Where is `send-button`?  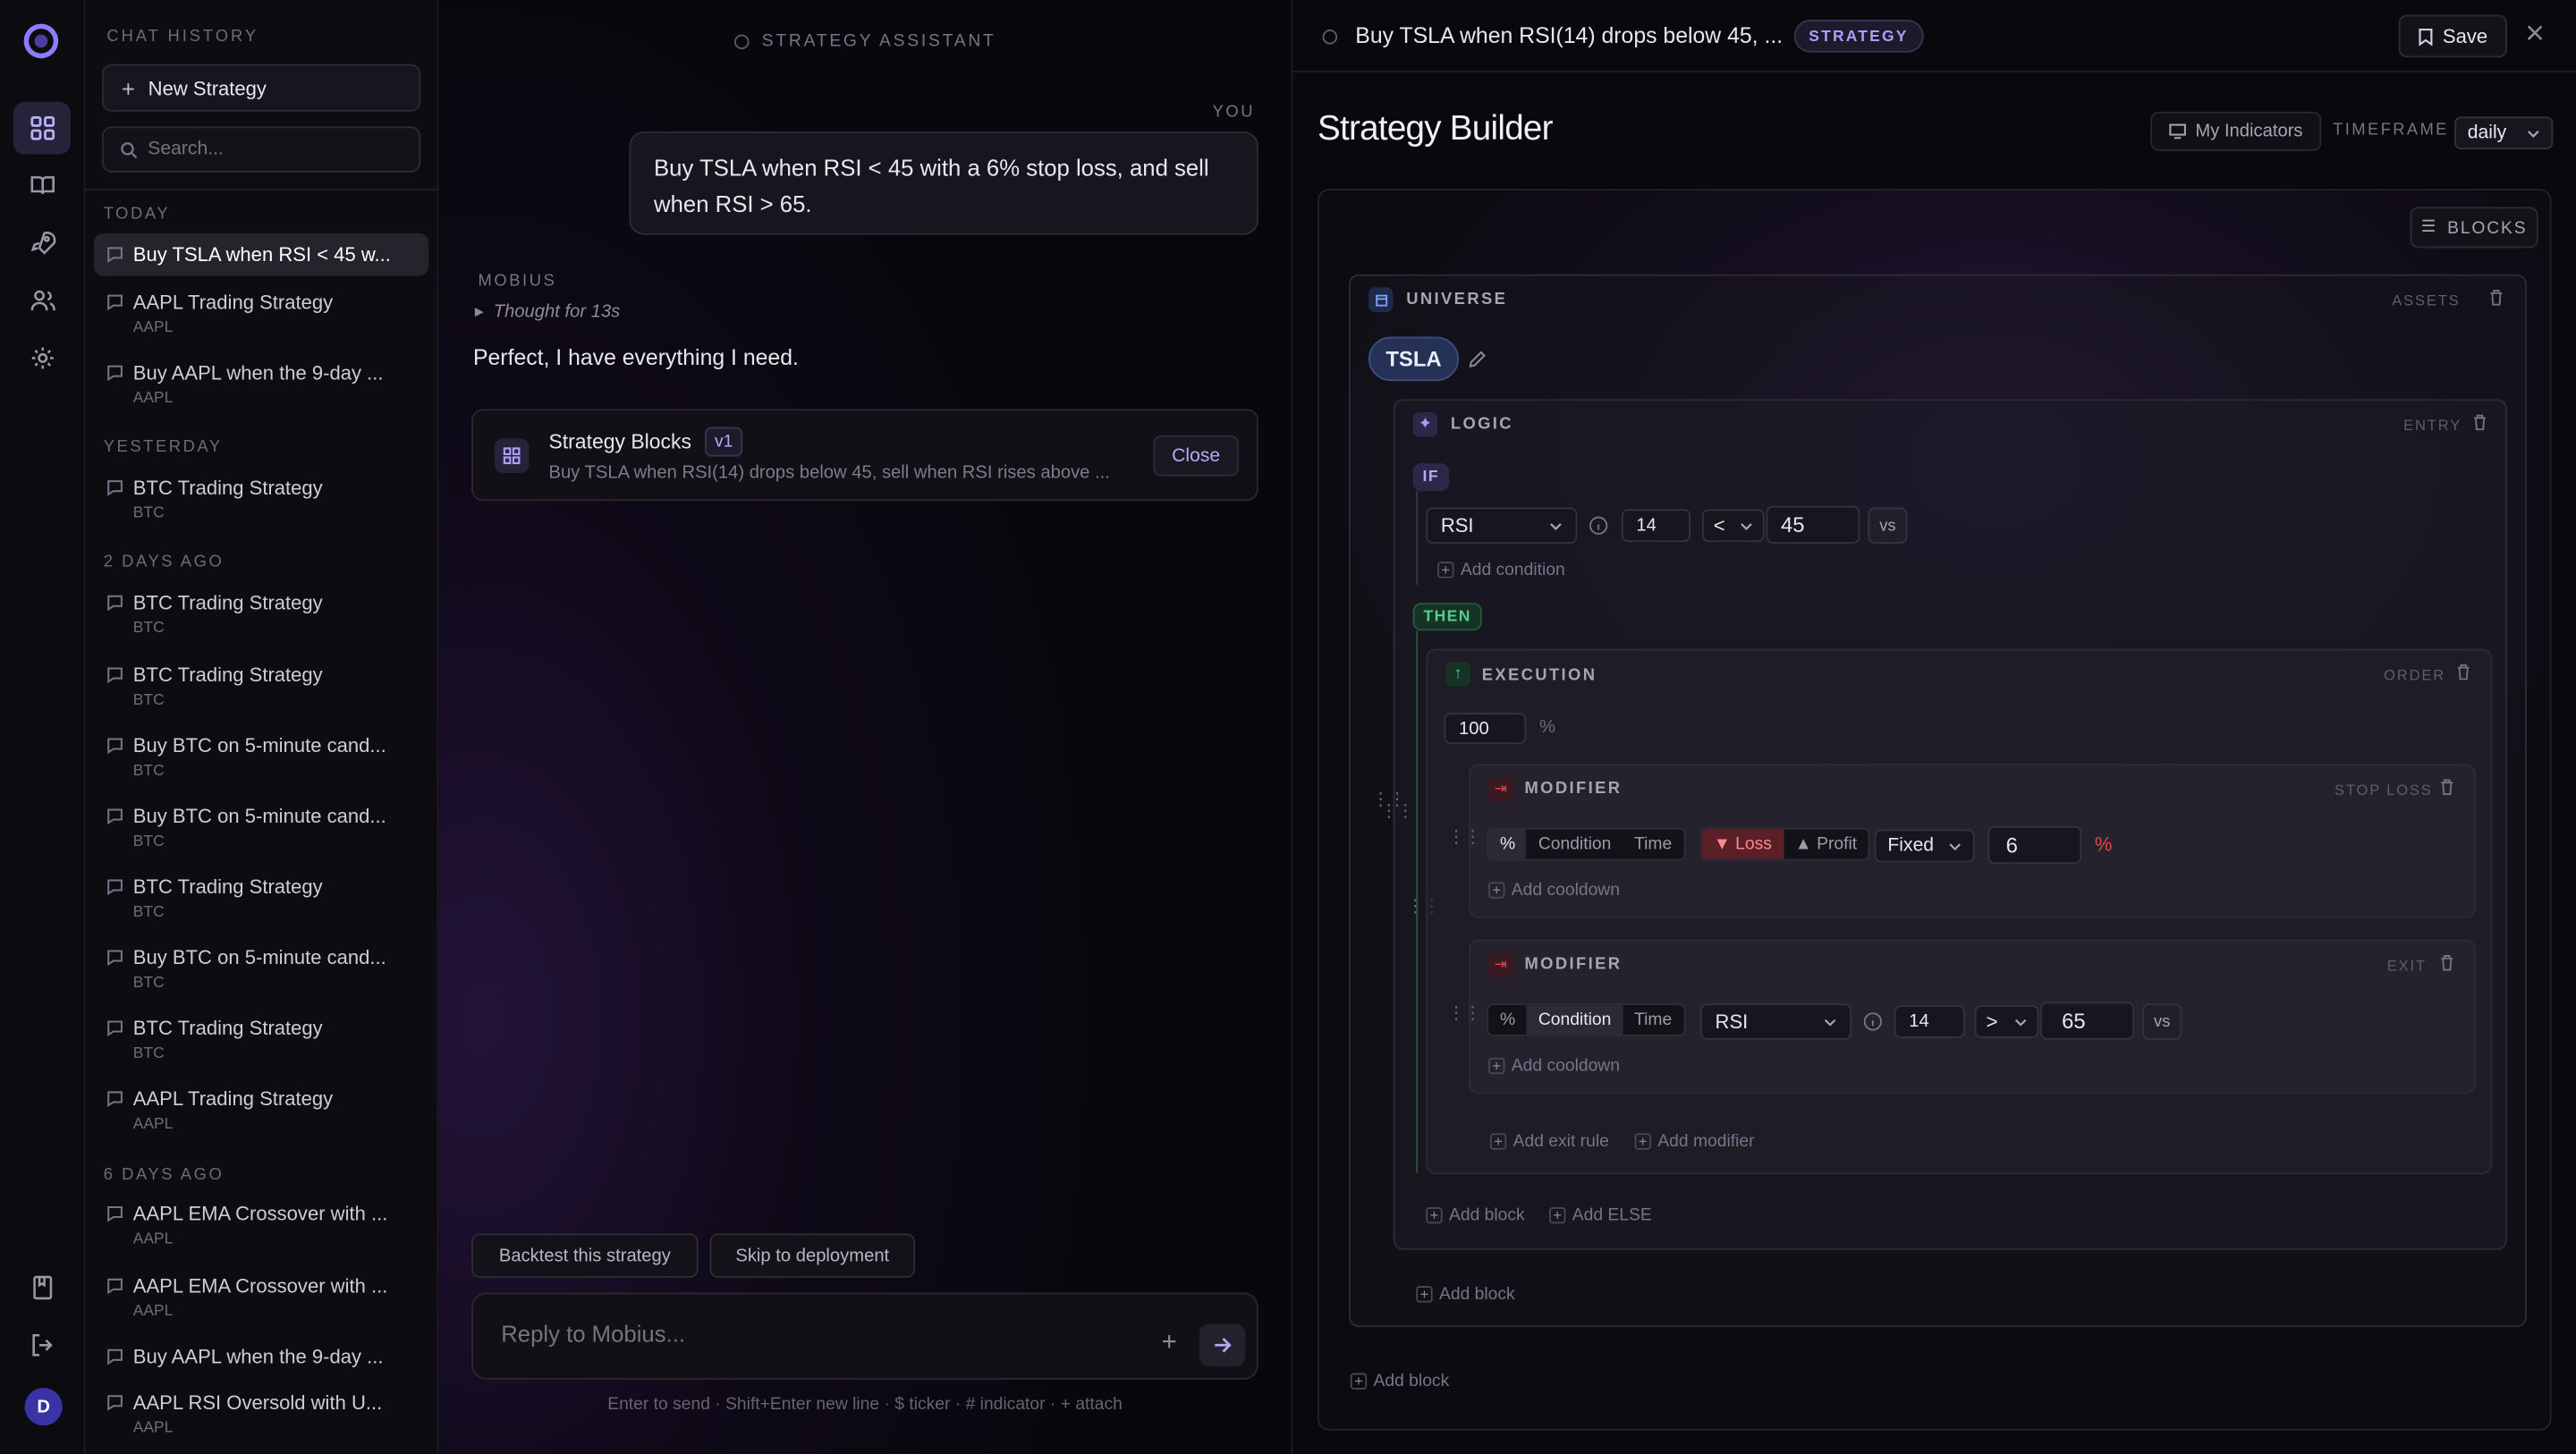 send-button is located at coordinates (1222, 1345).